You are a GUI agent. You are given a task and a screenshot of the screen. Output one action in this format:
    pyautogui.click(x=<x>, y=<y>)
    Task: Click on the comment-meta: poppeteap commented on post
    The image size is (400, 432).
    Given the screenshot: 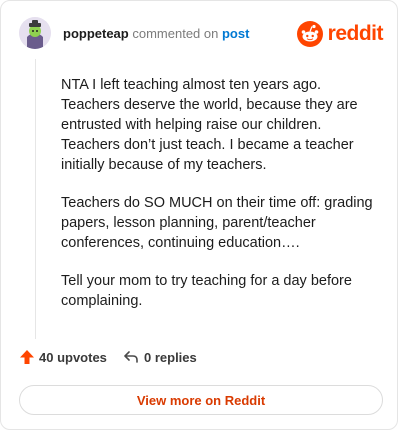 What is the action you would take?
    pyautogui.click(x=156, y=34)
    